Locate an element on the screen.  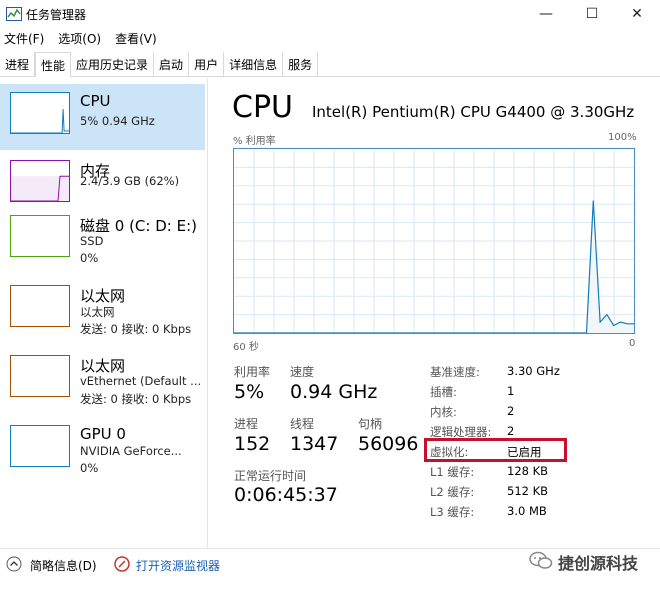
speed-label: 速度 is located at coordinates (302, 372).